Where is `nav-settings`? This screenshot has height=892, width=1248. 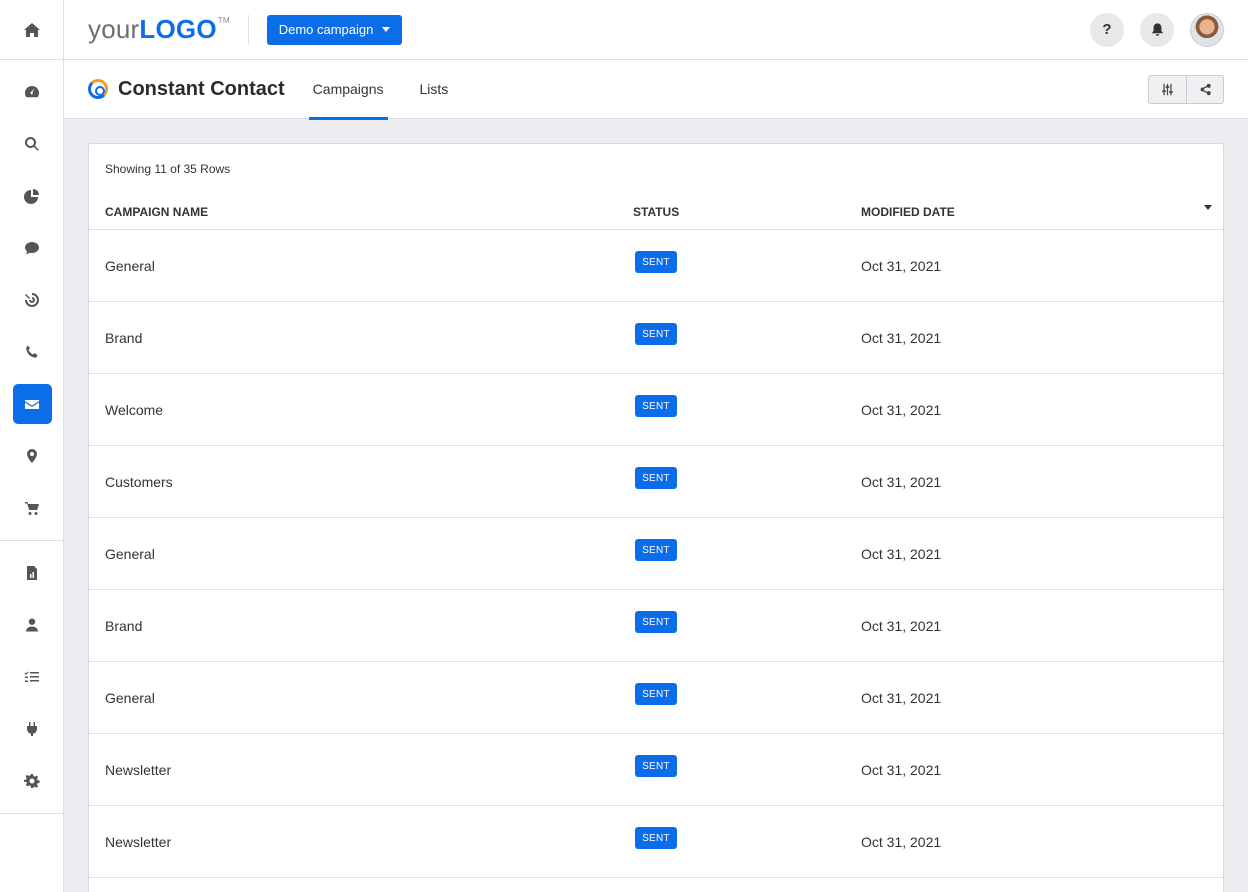
nav-settings is located at coordinates (32, 781).